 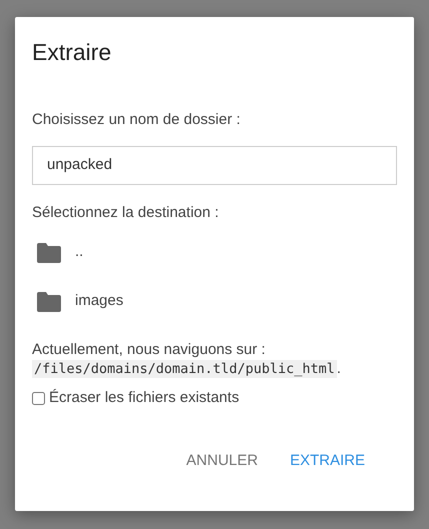 I want to click on overwrite-checkbox, so click(x=38, y=398).